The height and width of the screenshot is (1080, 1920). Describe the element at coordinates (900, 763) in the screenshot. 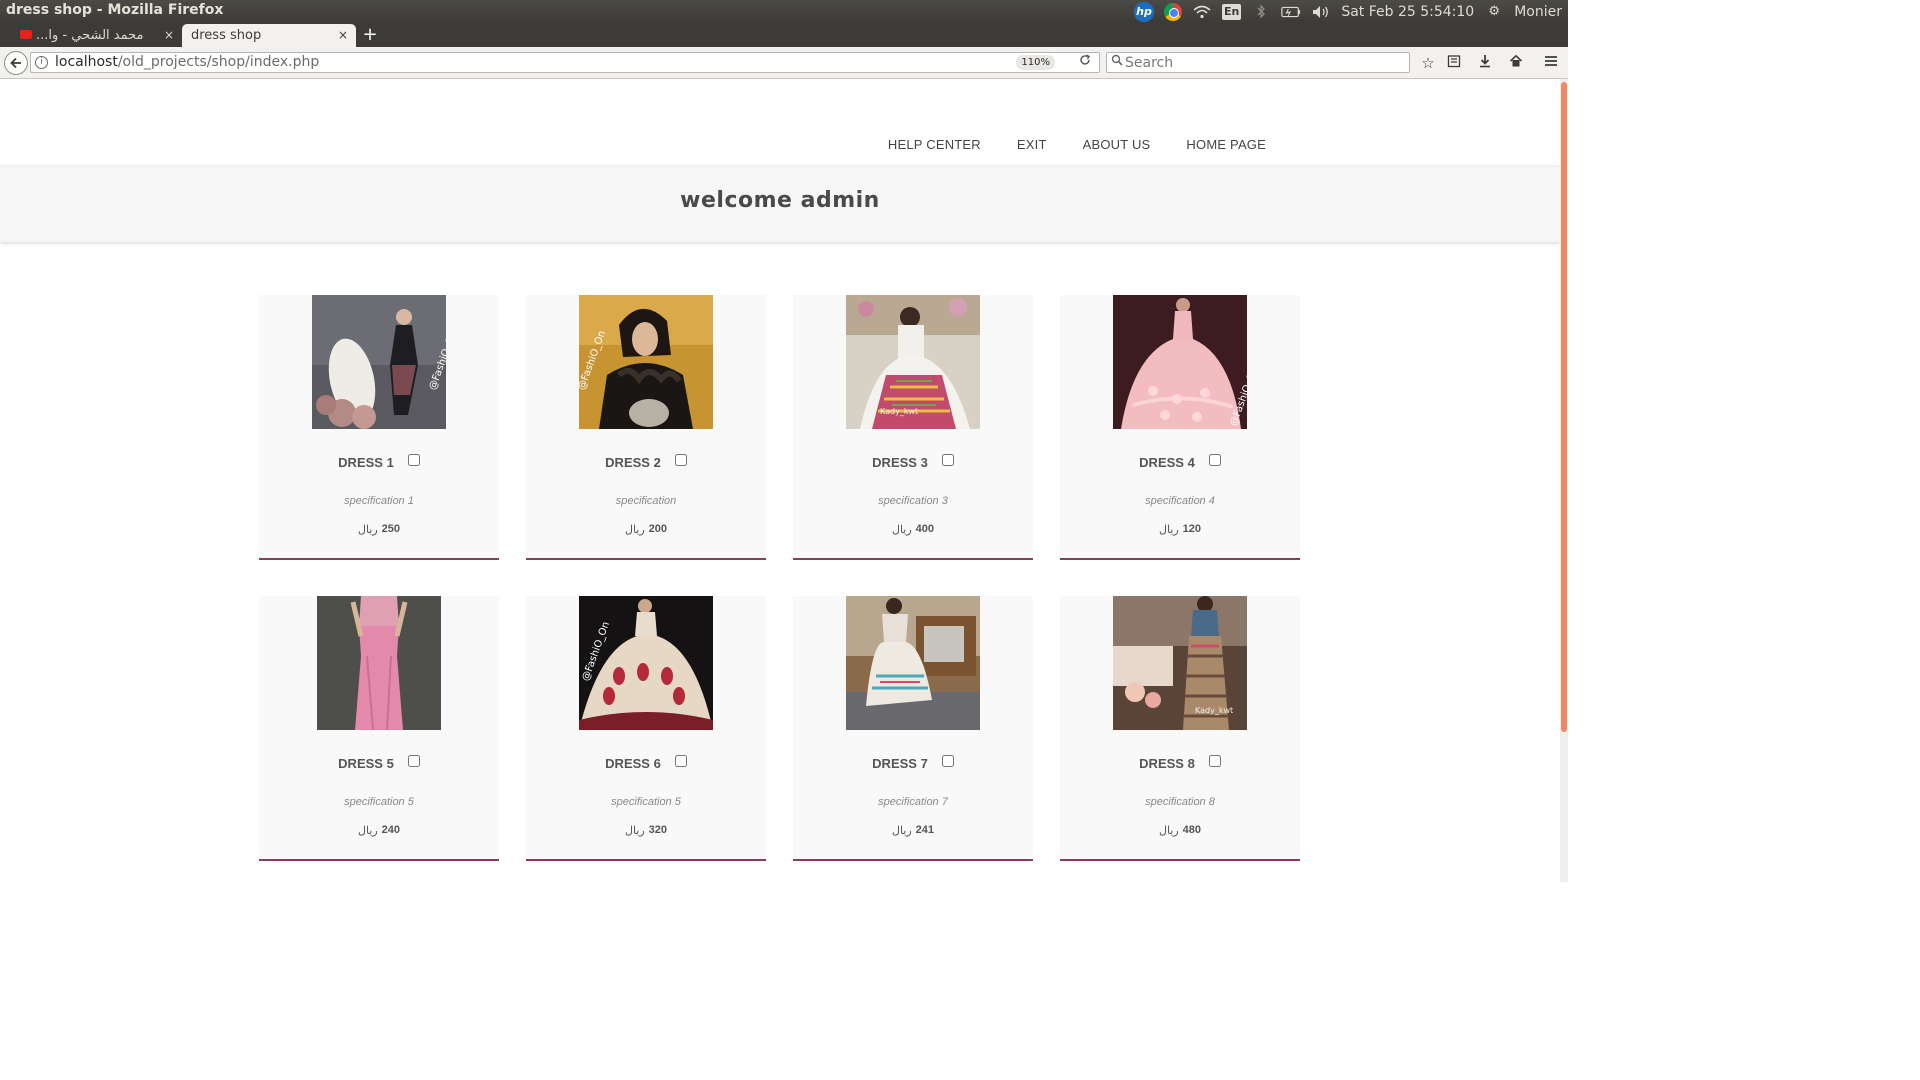

I see `product-name: DRESS 7` at that location.